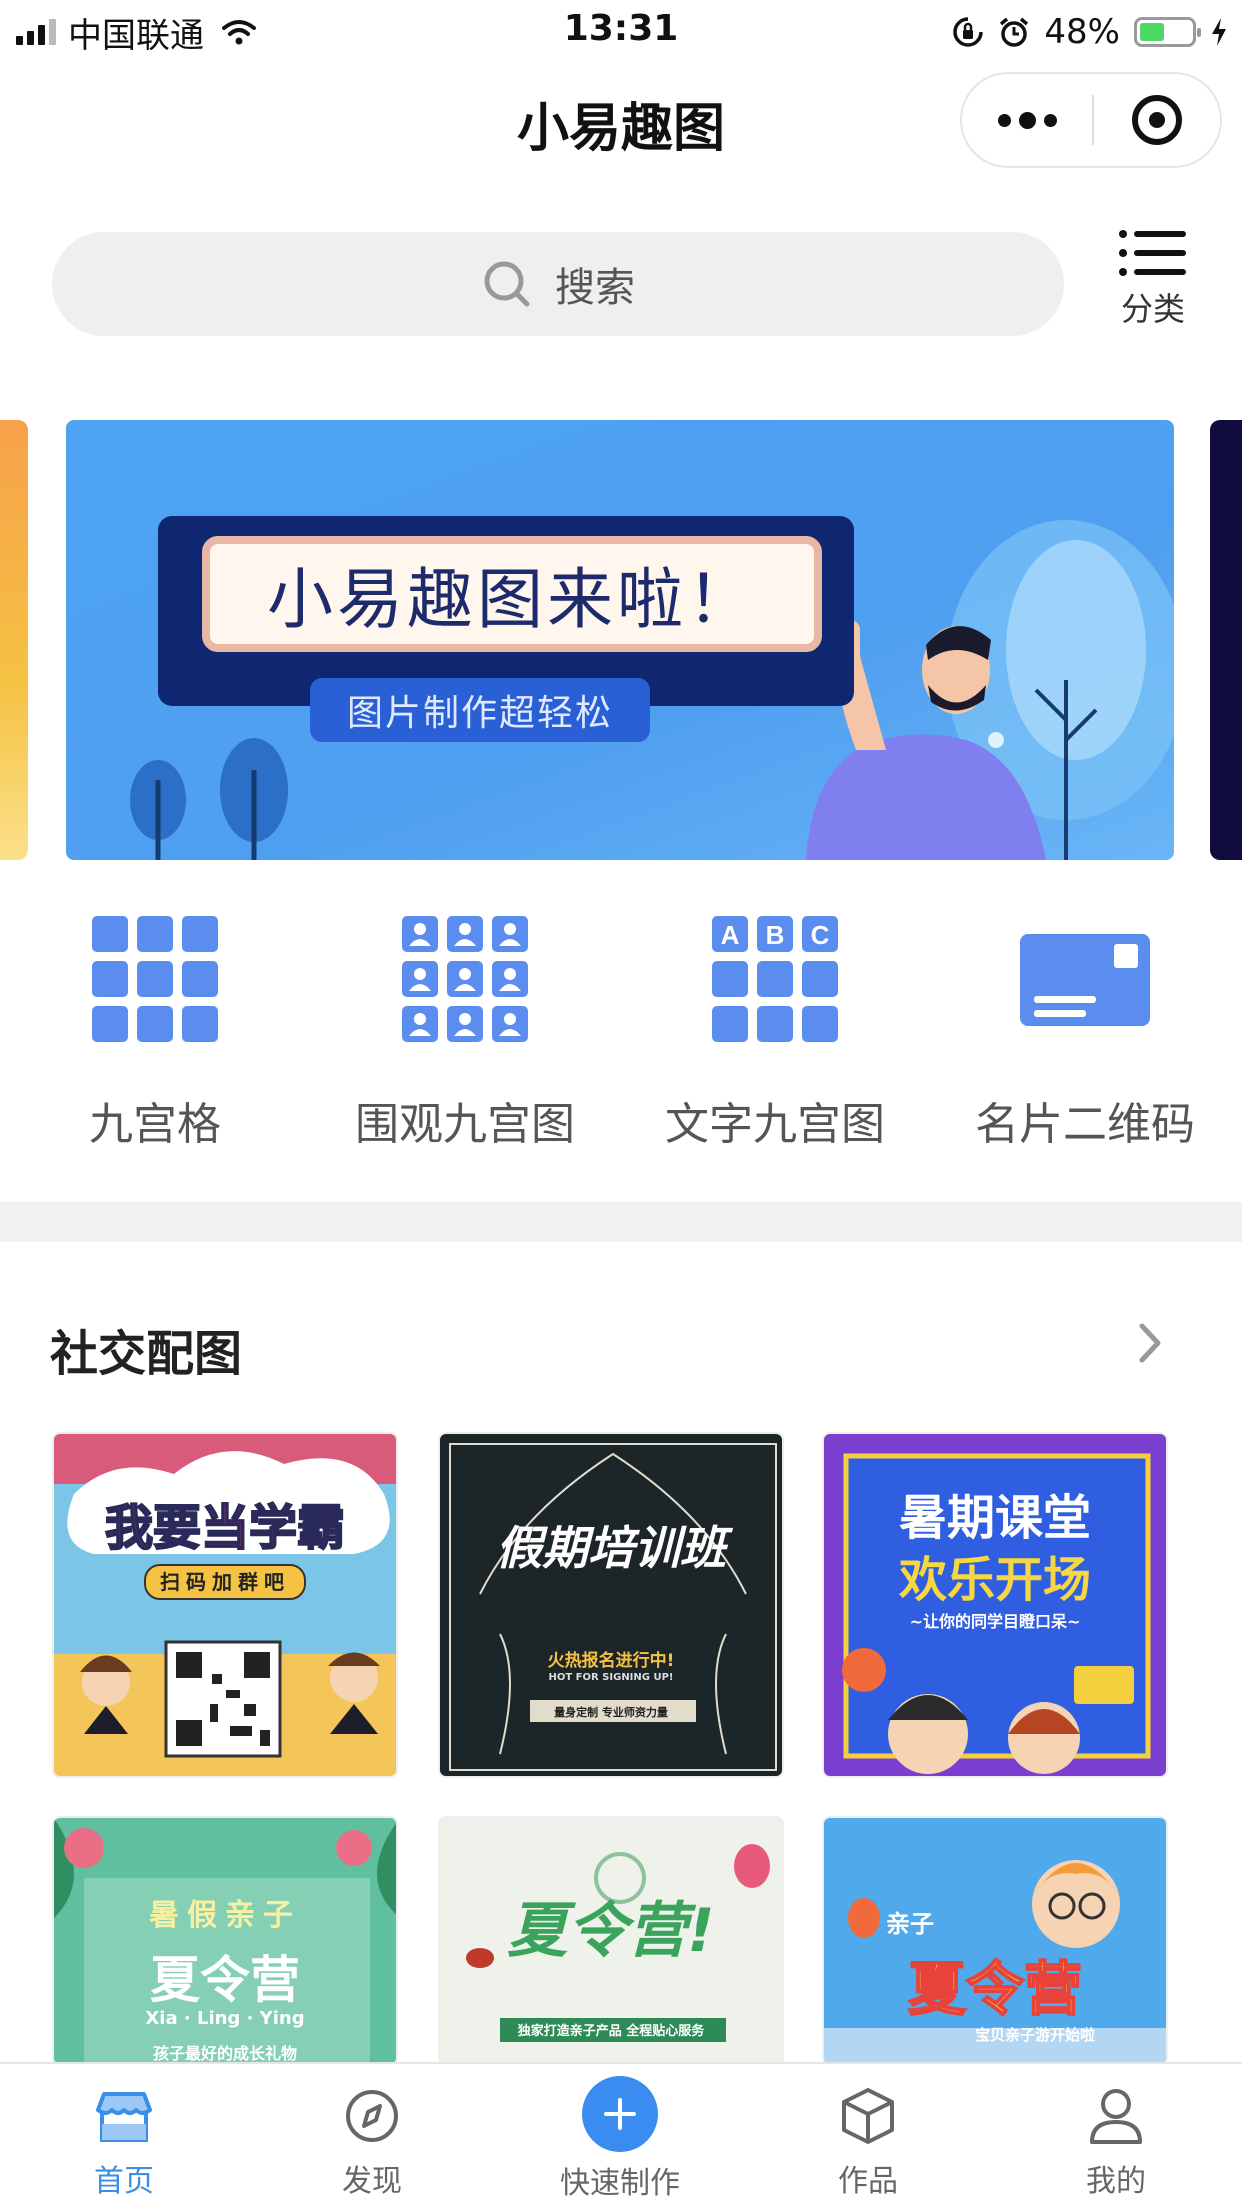  What do you see at coordinates (465, 1124) in the screenshot?
I see `tool-label: 围观九宫图` at bounding box center [465, 1124].